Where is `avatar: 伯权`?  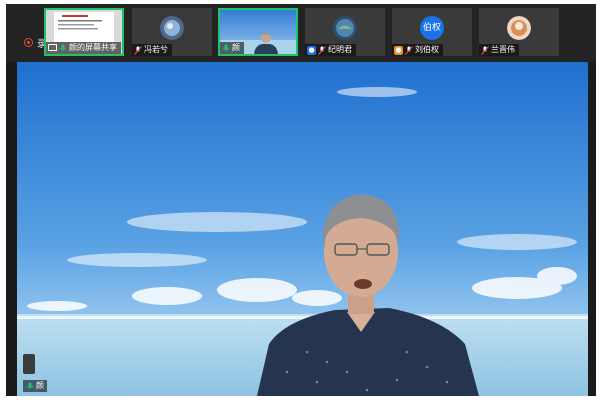 avatar: 伯权 is located at coordinates (432, 28).